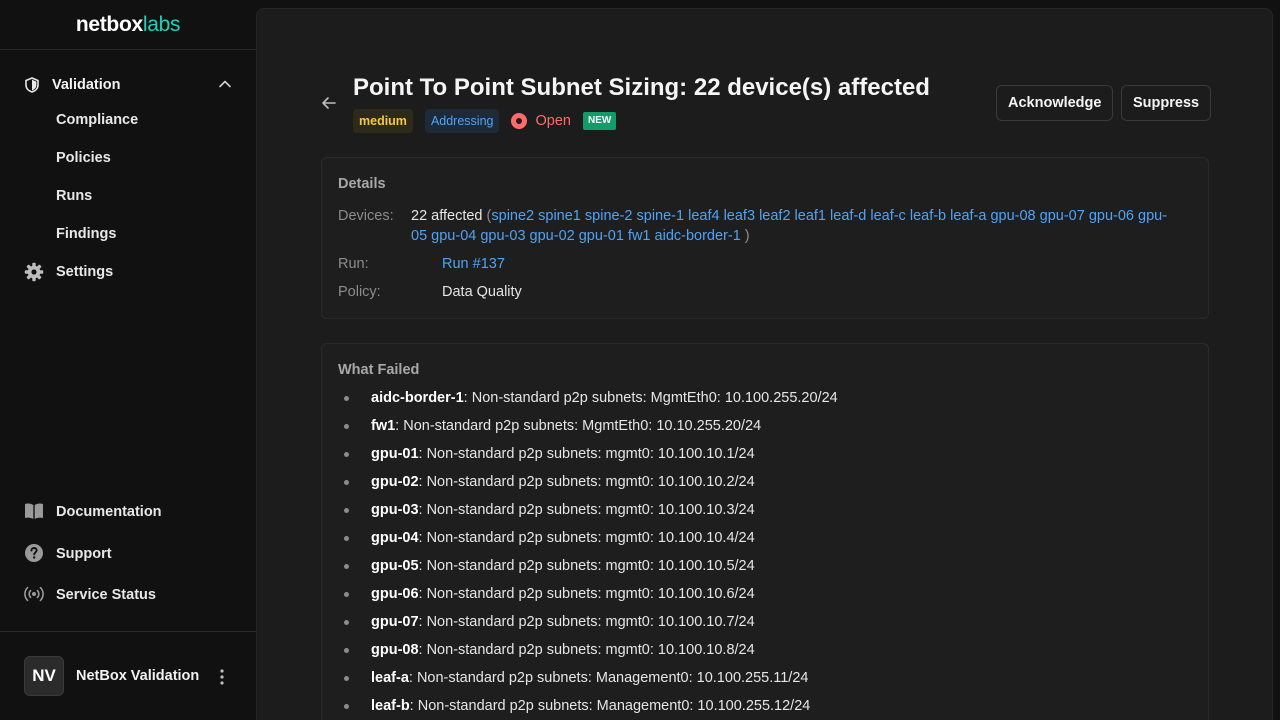 Image resolution: width=1280 pixels, height=720 pixels. What do you see at coordinates (395, 650) in the screenshot?
I see `failure-device: gpu-08` at bounding box center [395, 650].